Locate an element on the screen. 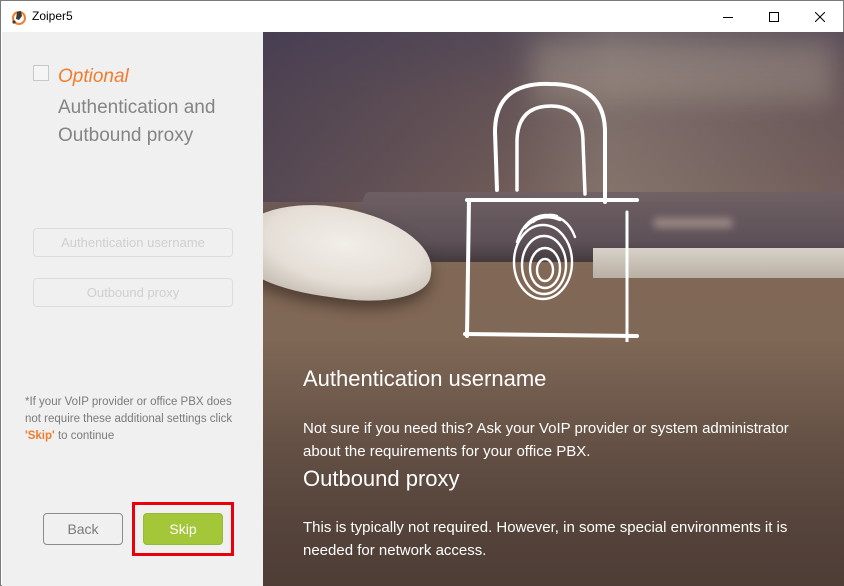 Image resolution: width=844 pixels, height=586 pixels. skip-button: Skip is located at coordinates (183, 529).